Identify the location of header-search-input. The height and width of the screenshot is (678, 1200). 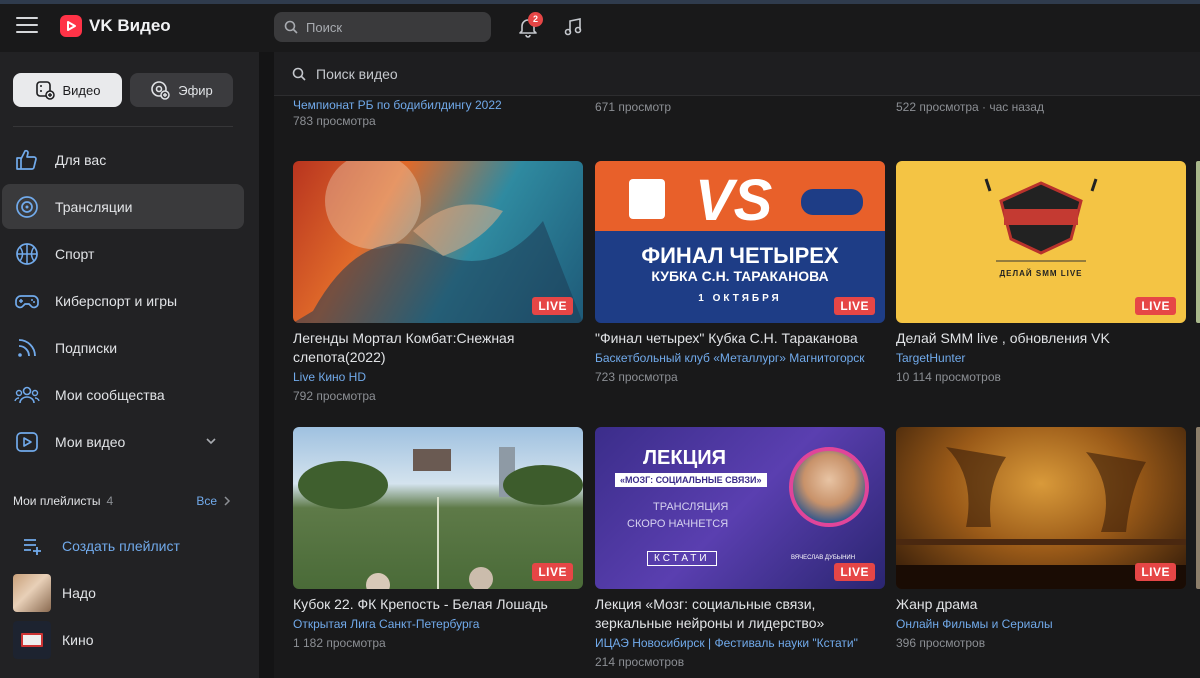
(391, 27).